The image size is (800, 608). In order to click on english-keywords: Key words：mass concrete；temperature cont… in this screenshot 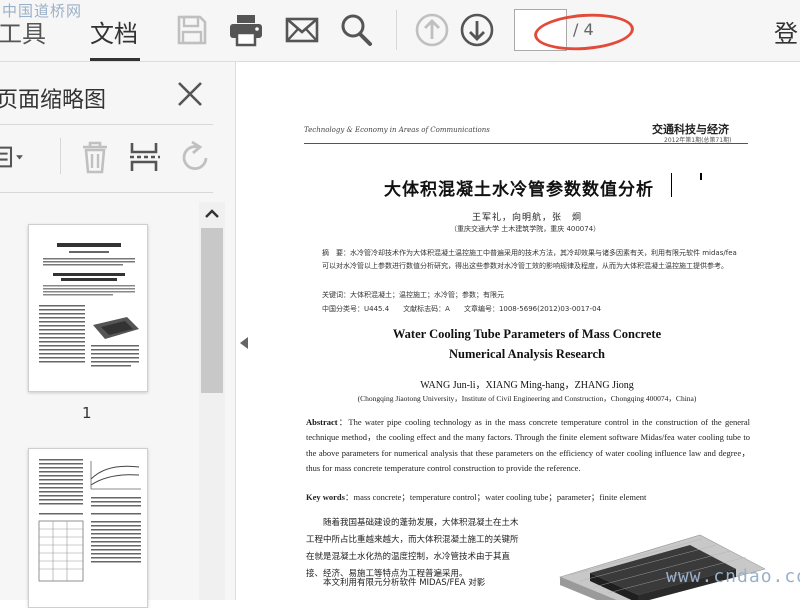, I will do `click(528, 497)`.